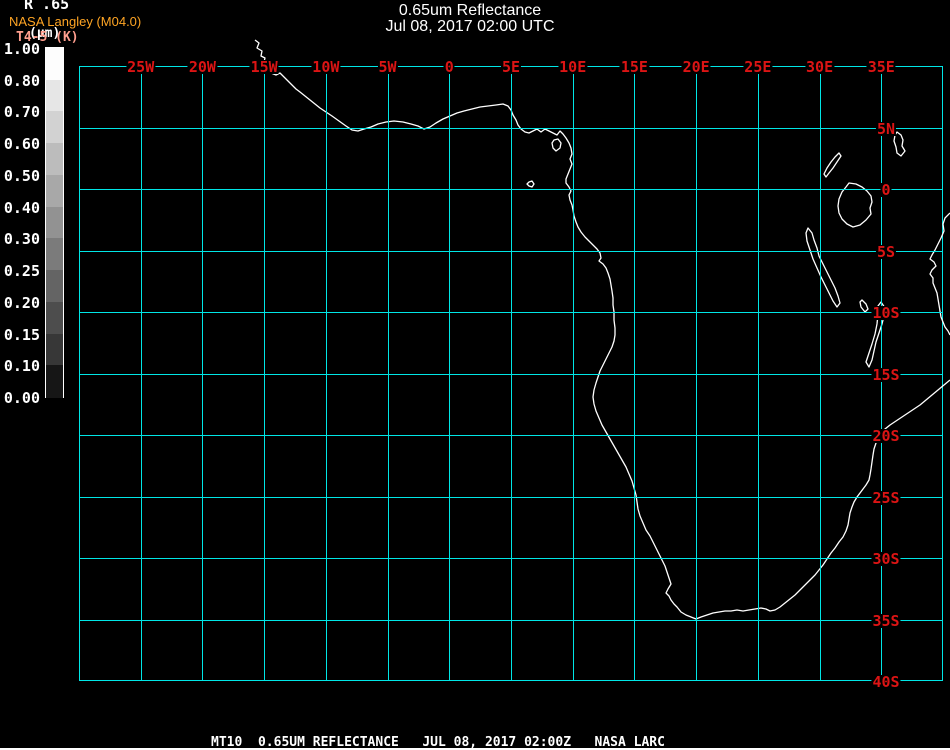 This screenshot has width=950, height=750. What do you see at coordinates (886, 374) in the screenshot?
I see `latitude-label: 15S` at bounding box center [886, 374].